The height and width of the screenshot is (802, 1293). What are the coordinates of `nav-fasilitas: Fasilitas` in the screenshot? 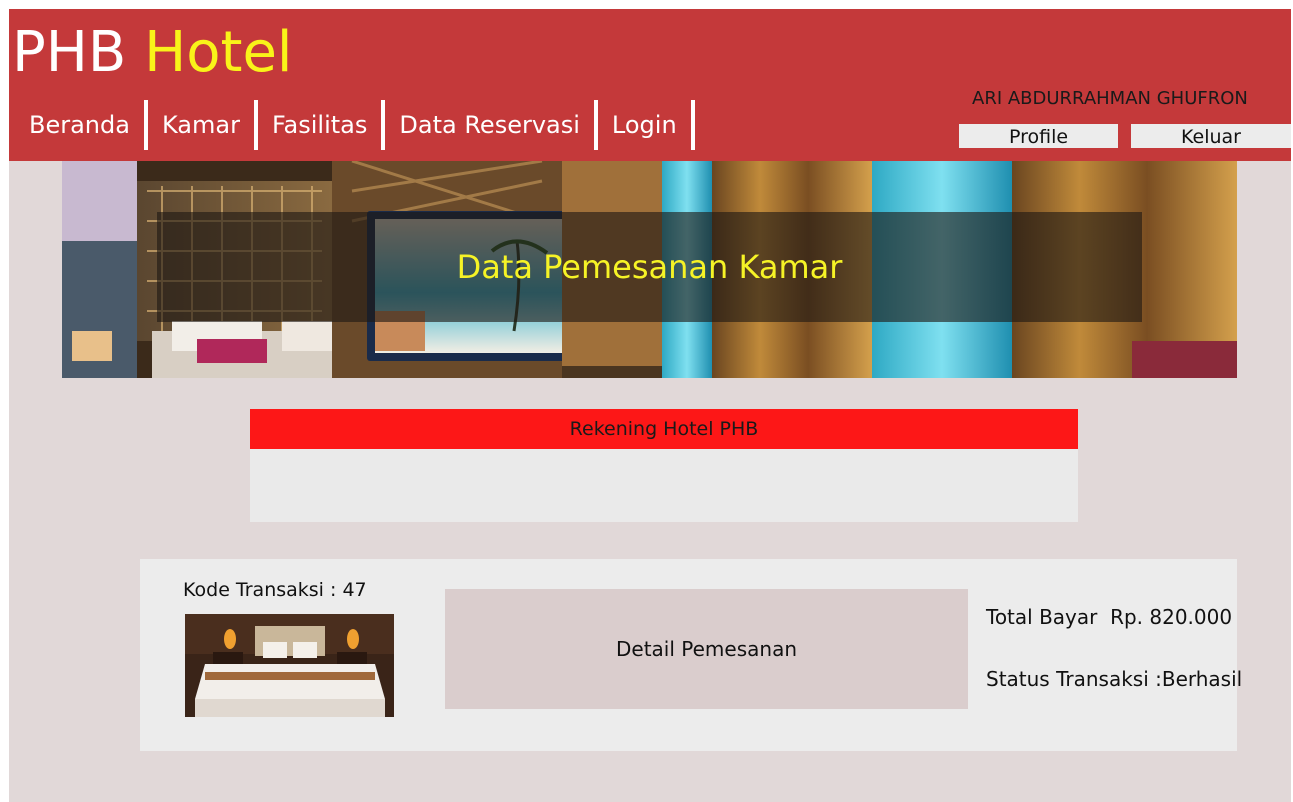 It's located at (319, 125).